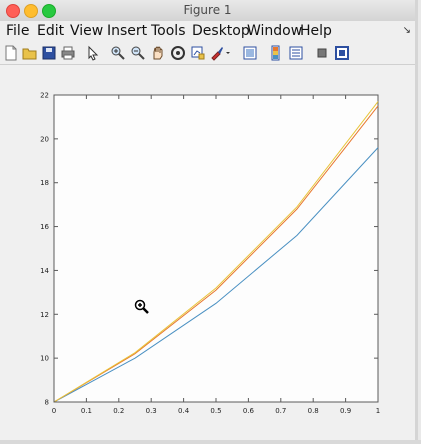 The height and width of the screenshot is (444, 421). What do you see at coordinates (44, 271) in the screenshot?
I see `y-tick-label: 14` at bounding box center [44, 271].